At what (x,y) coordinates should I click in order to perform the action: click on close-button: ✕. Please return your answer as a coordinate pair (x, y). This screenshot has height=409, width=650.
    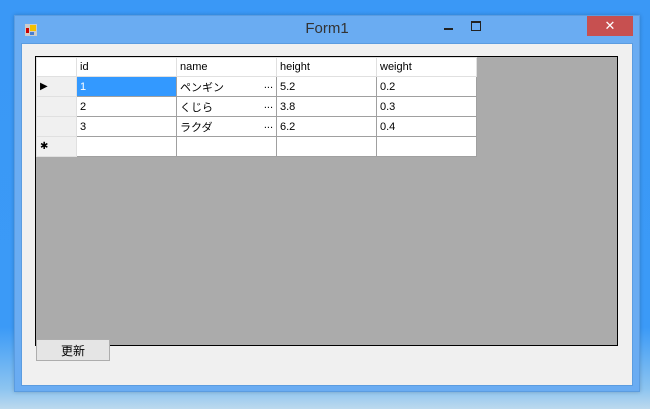
    Looking at the image, I should click on (610, 26).